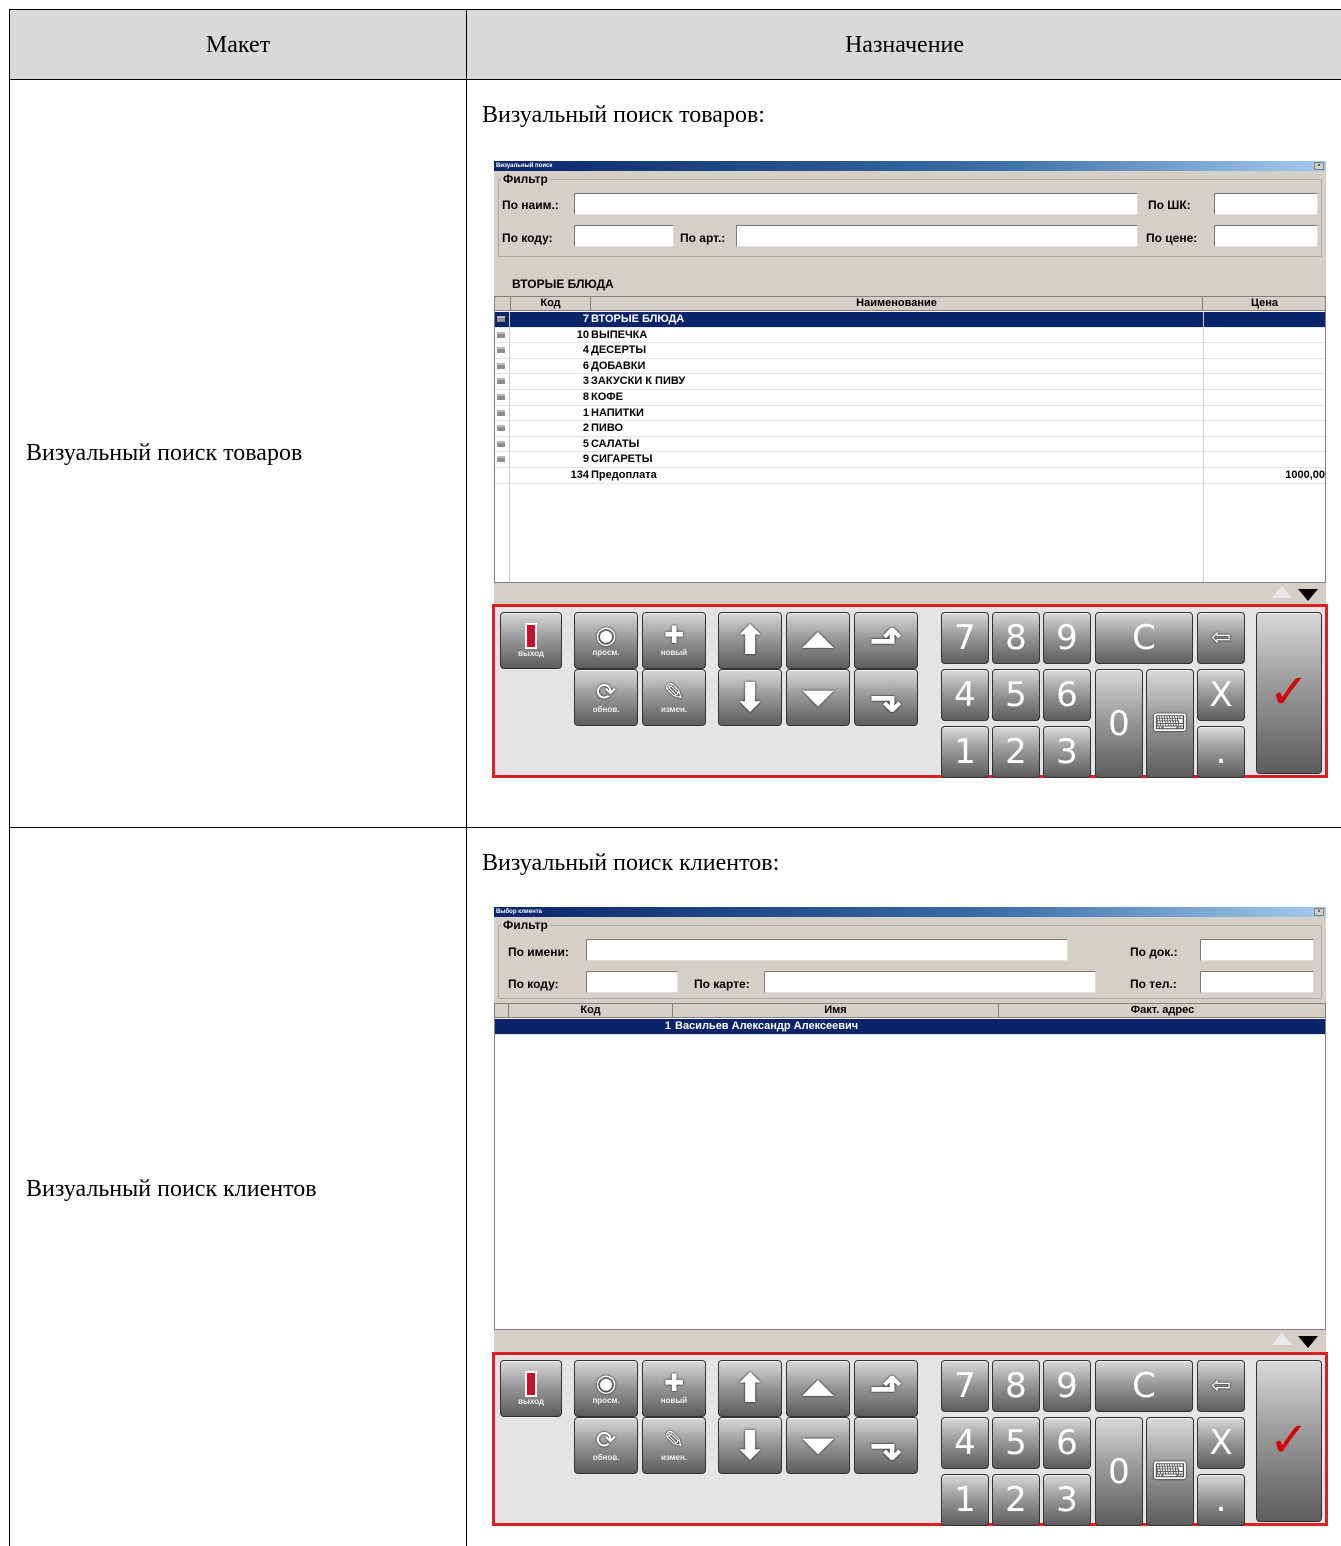 The width and height of the screenshot is (1341, 1546). Describe the element at coordinates (910, 1027) in the screenshot. I see `table-row: 1 Васильев Александр Алексеевич` at that location.